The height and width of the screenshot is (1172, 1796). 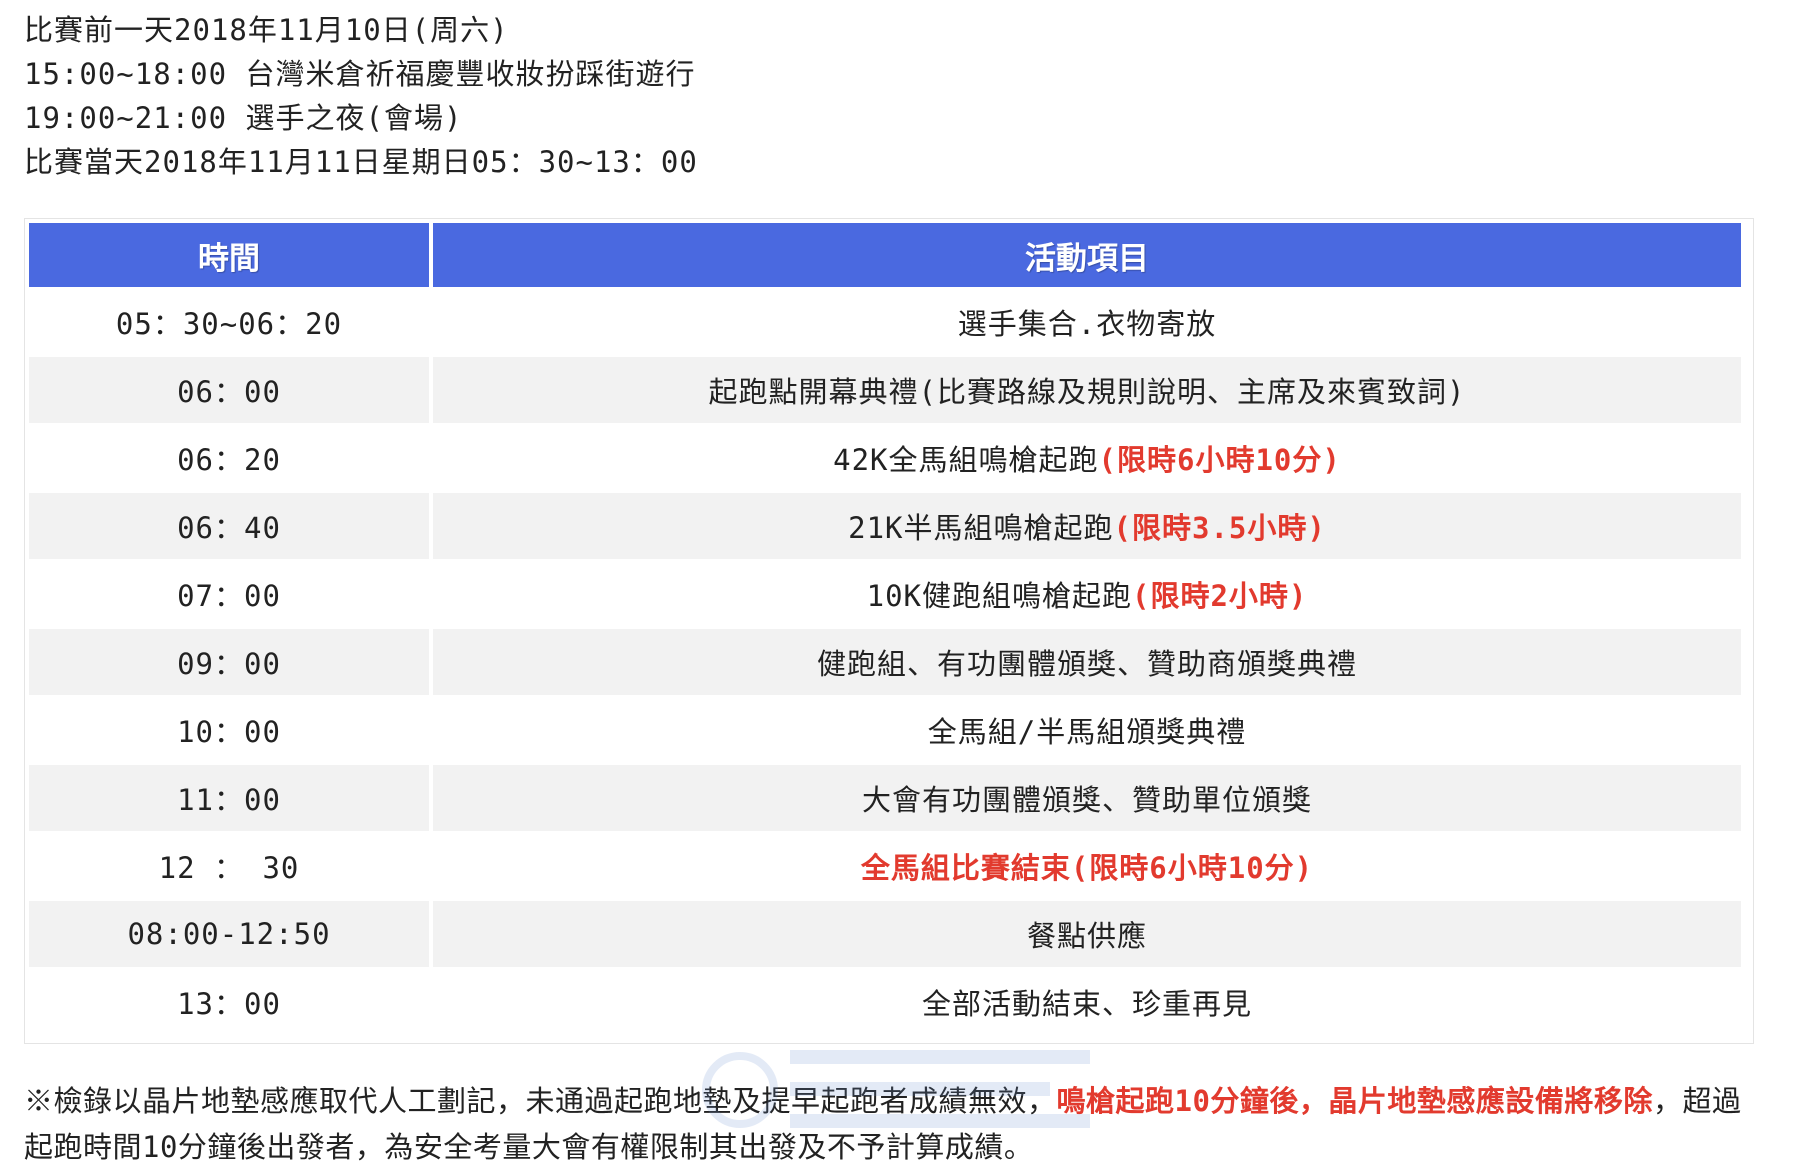 I want to click on cell-time: 13：00, so click(x=229, y=1004).